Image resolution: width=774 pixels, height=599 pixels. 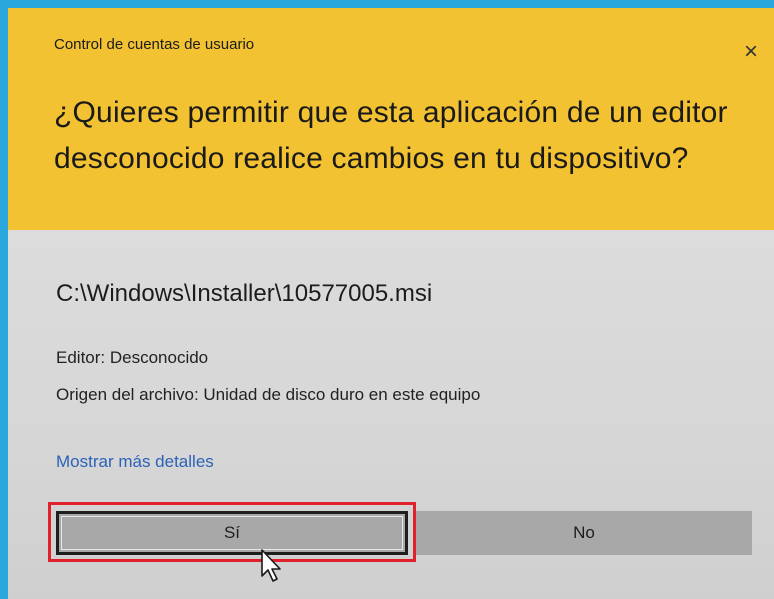 I want to click on no-button: No, so click(x=584, y=533).